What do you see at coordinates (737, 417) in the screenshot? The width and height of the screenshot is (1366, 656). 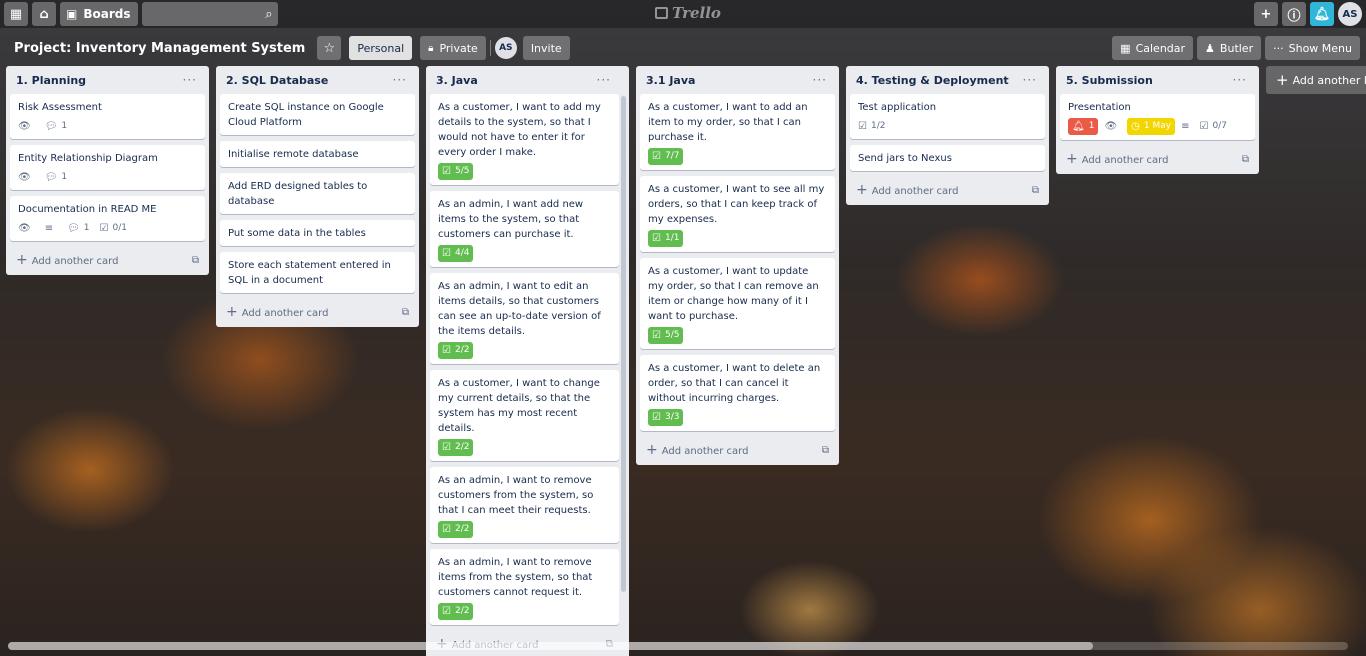 I see `card-badges: ☑ 3/3` at bounding box center [737, 417].